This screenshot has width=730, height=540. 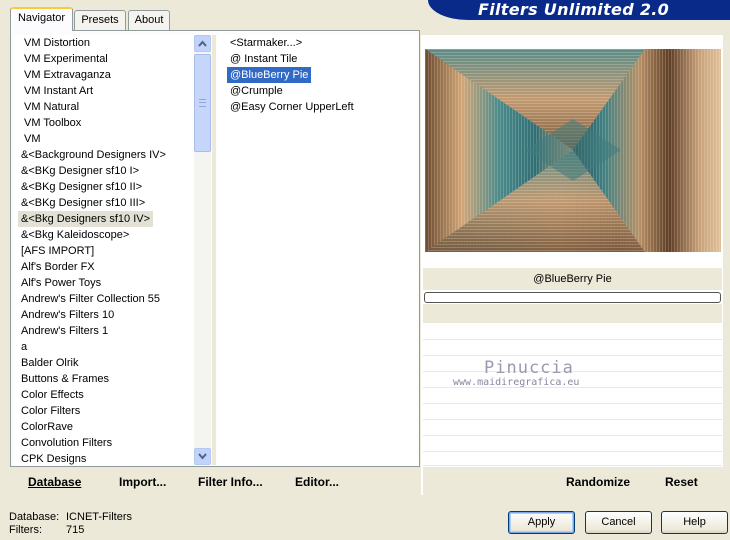 What do you see at coordinates (572, 279) in the screenshot?
I see `filter-name-display: @BlueBerry Pie` at bounding box center [572, 279].